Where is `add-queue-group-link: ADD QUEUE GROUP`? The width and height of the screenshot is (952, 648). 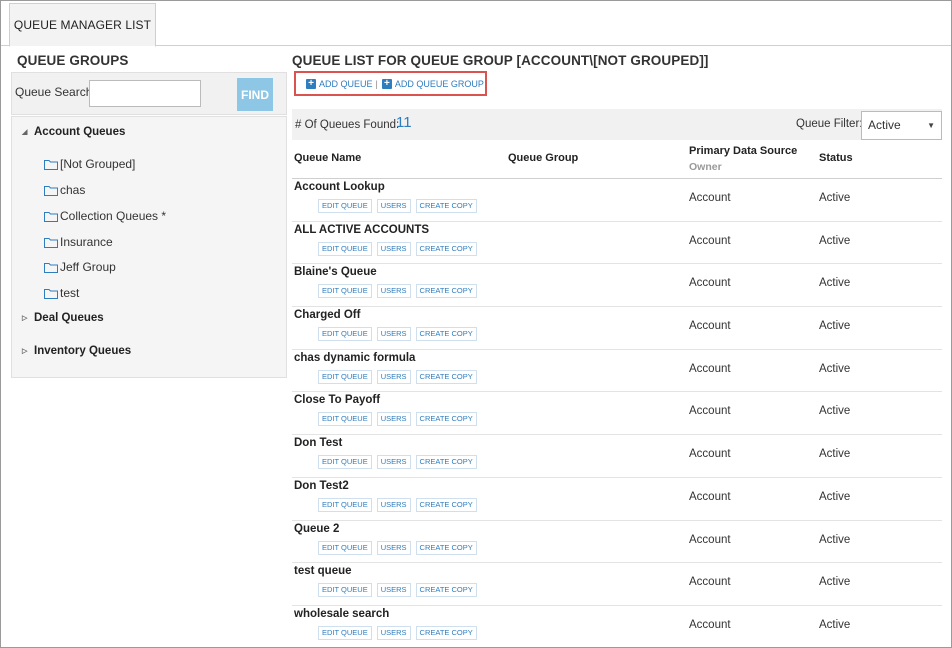 add-queue-group-link: ADD QUEUE GROUP is located at coordinates (439, 84).